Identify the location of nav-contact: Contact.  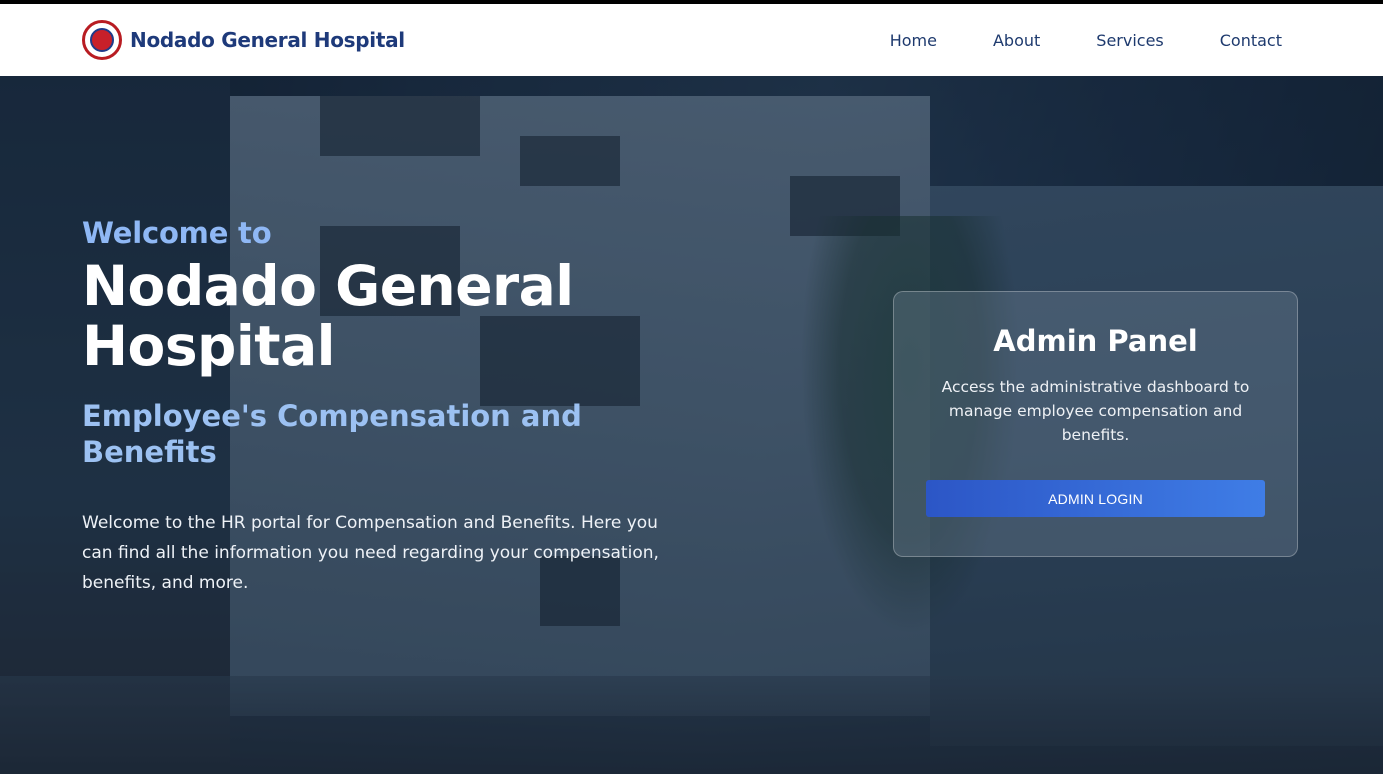
(1251, 40).